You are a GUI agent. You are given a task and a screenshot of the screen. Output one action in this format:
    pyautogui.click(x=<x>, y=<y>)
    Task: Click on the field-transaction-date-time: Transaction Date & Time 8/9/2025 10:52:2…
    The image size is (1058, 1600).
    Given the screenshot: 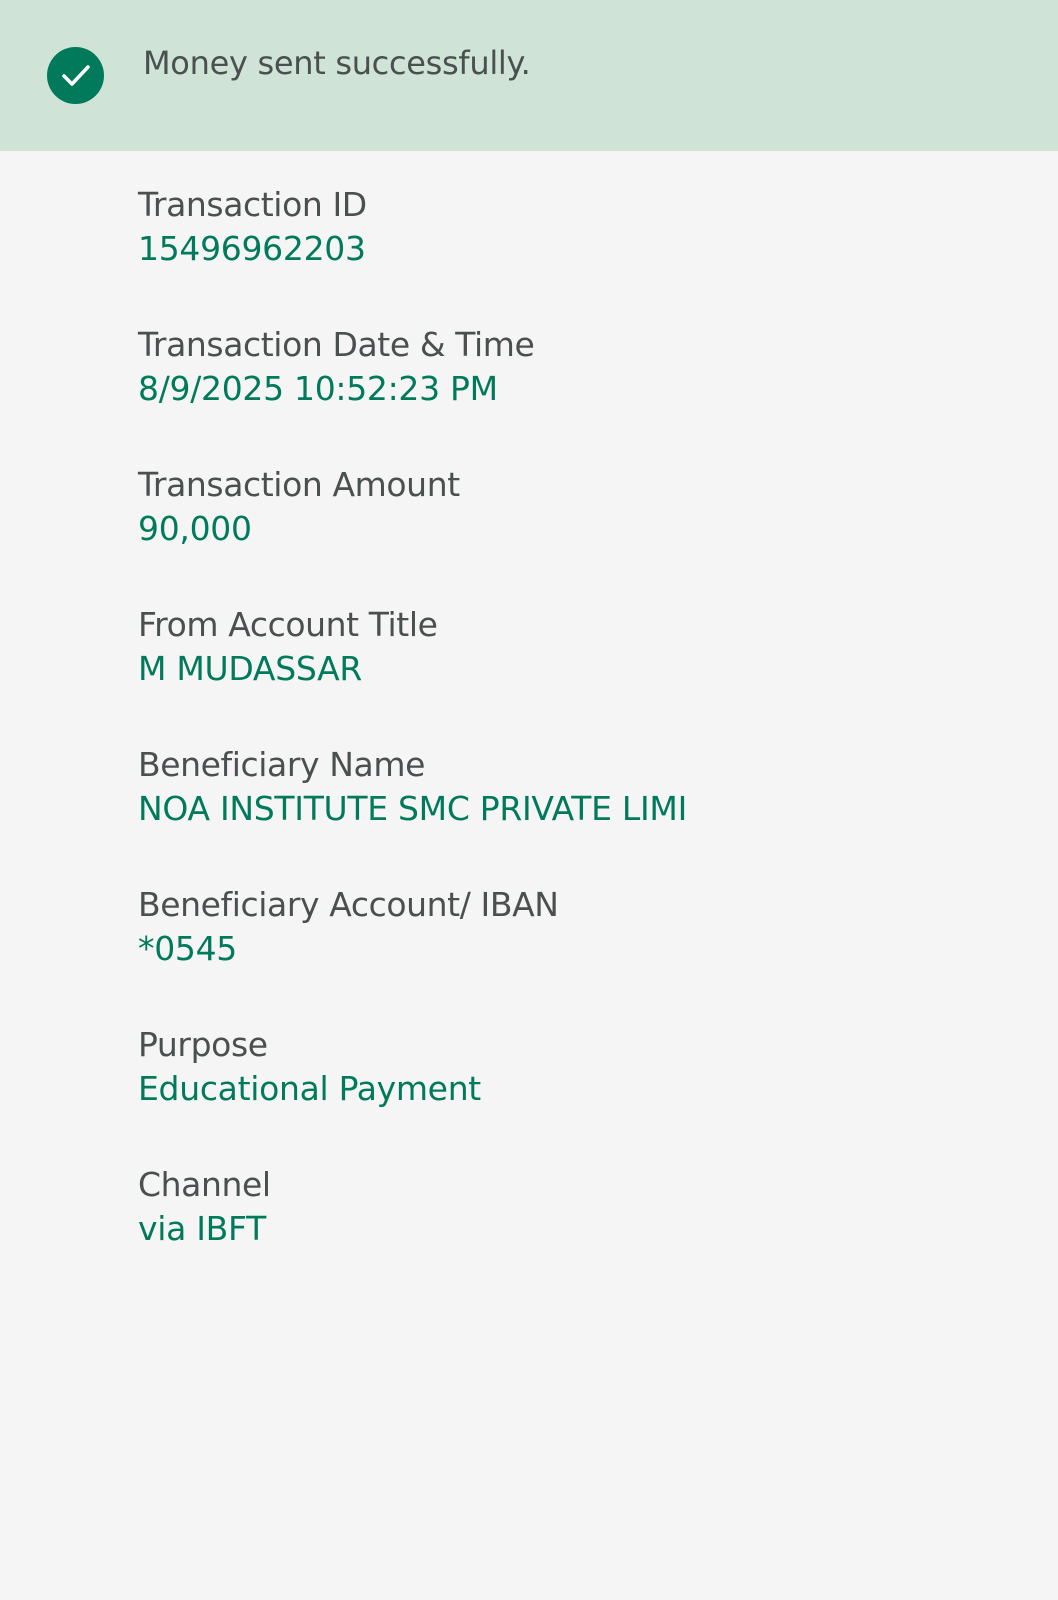 What is the action you would take?
    pyautogui.click(x=578, y=394)
    